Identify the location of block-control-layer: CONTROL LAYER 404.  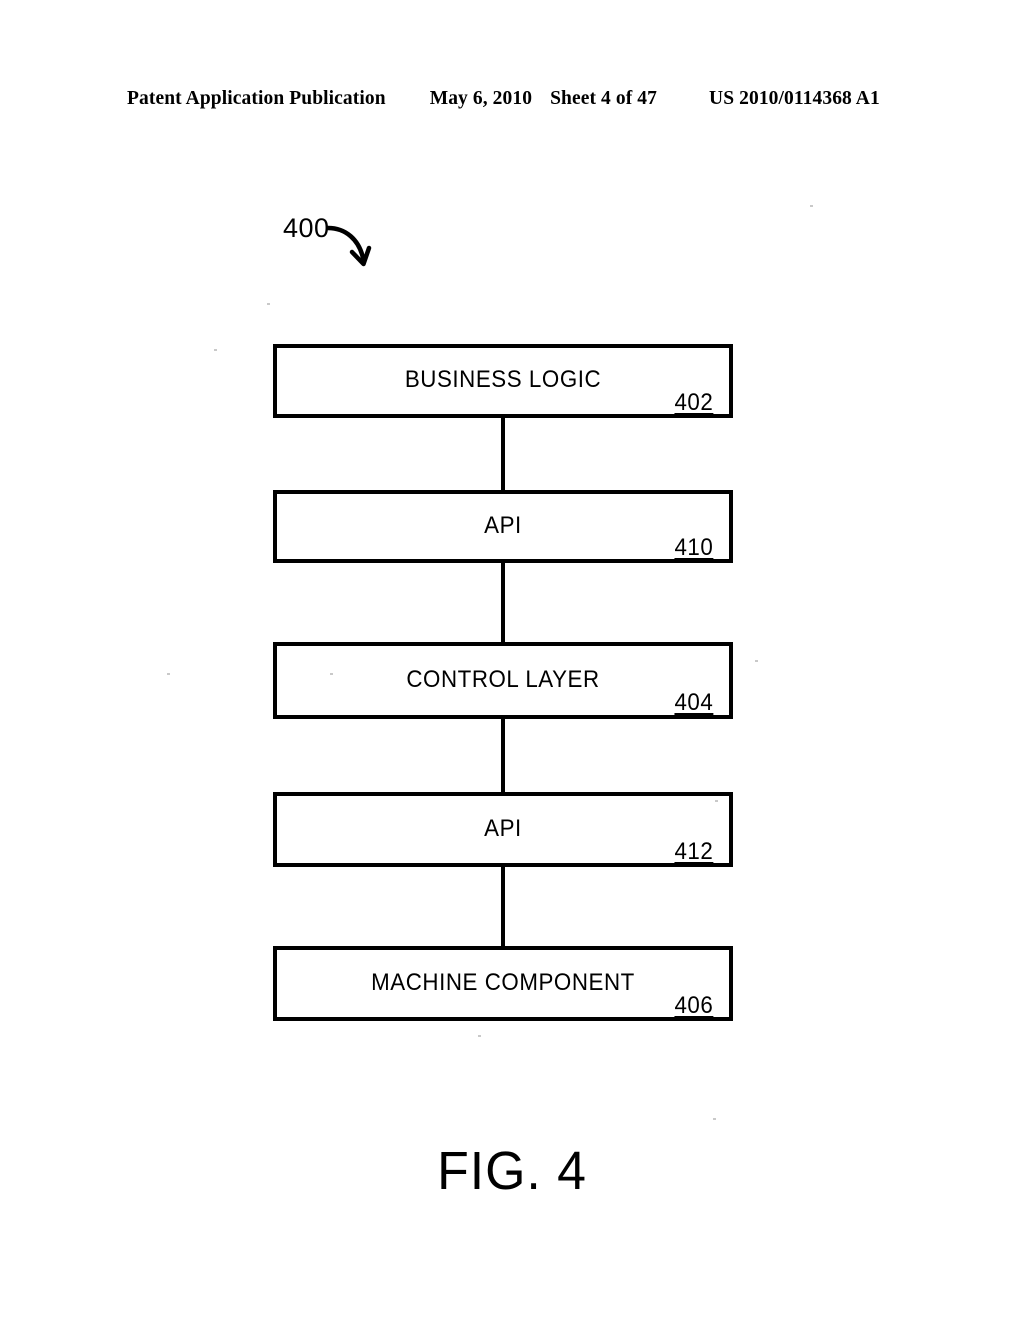
(503, 680).